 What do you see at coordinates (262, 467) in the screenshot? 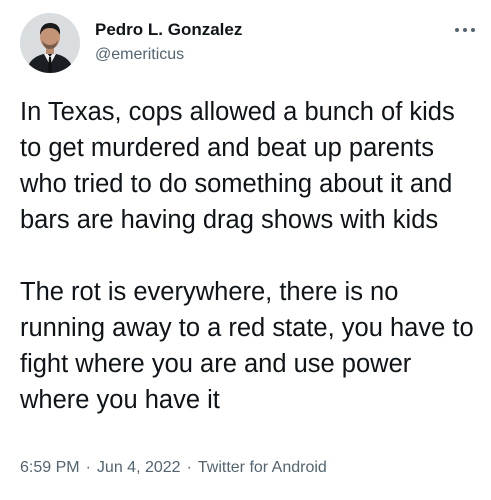
I see `tweet-source: Twitter for Android` at bounding box center [262, 467].